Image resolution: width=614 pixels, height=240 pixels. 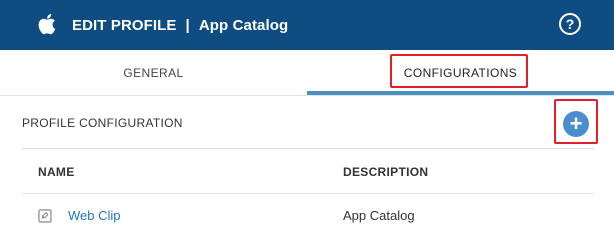 What do you see at coordinates (308, 193) in the screenshot?
I see `table-header-divider` at bounding box center [308, 193].